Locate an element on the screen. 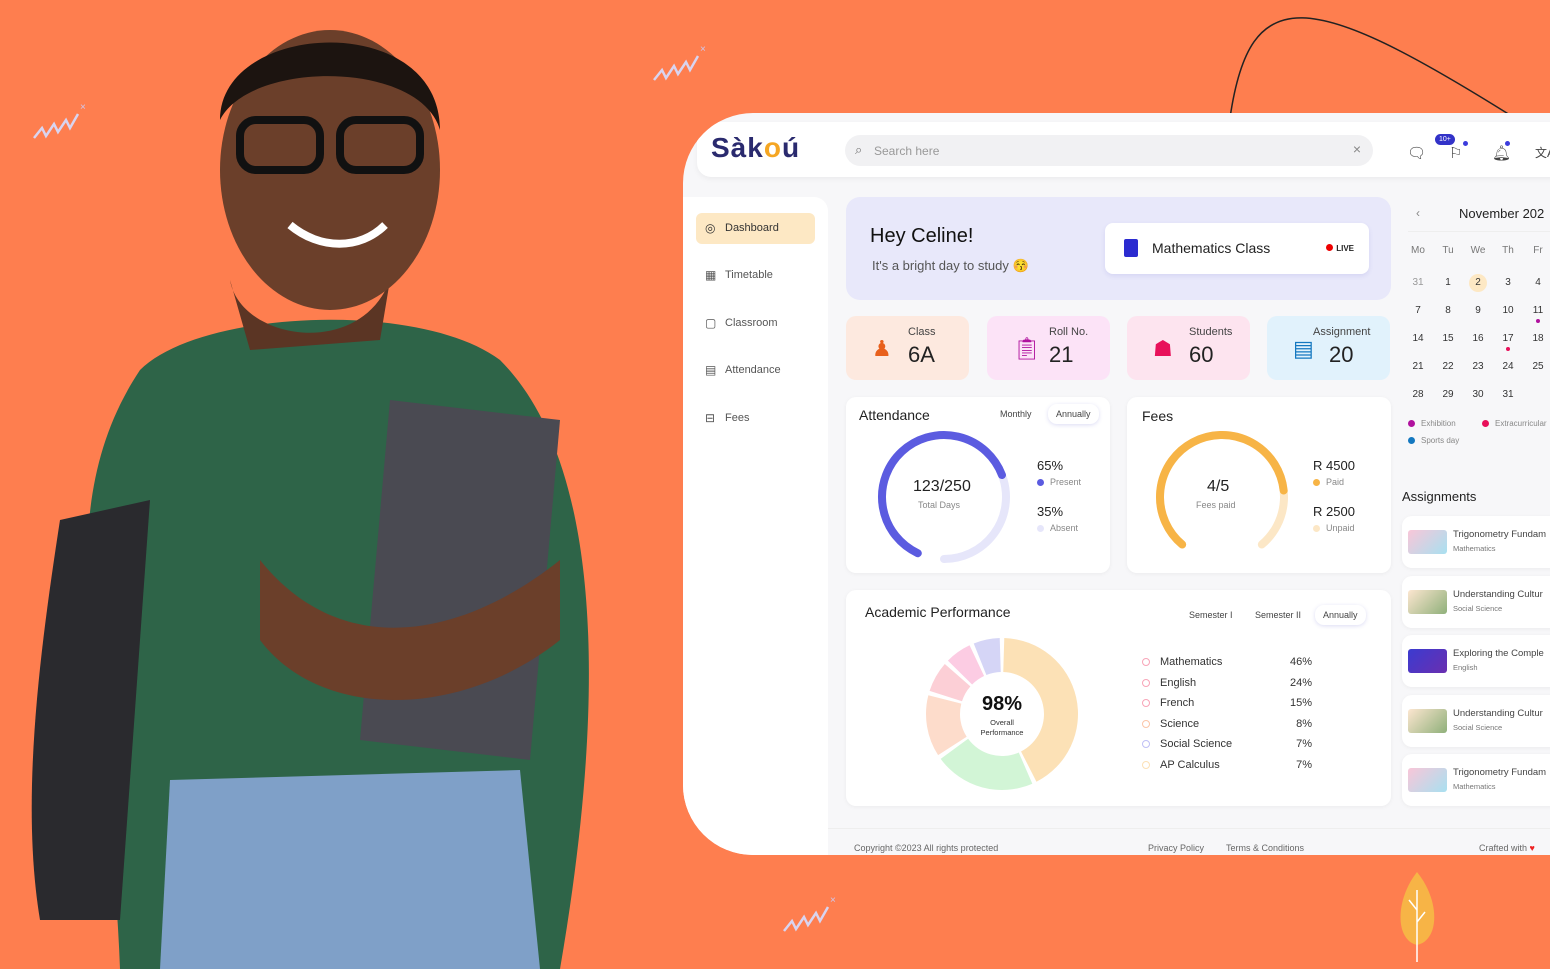 This screenshot has width=1550, height=969. dashboard-icon: ◎ is located at coordinates (710, 228).